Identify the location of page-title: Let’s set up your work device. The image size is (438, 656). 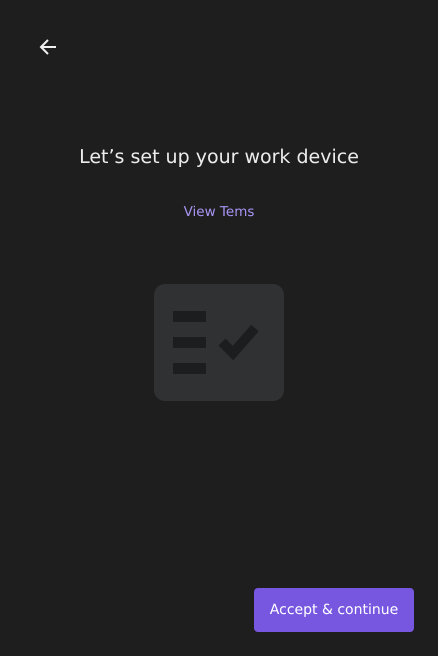
(219, 157).